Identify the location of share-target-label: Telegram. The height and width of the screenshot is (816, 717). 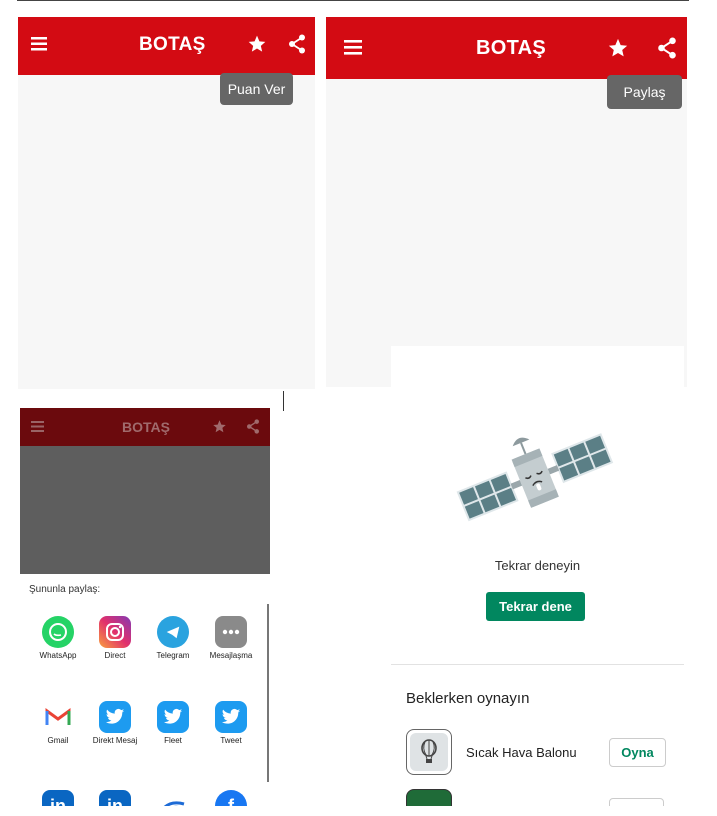
(173, 655).